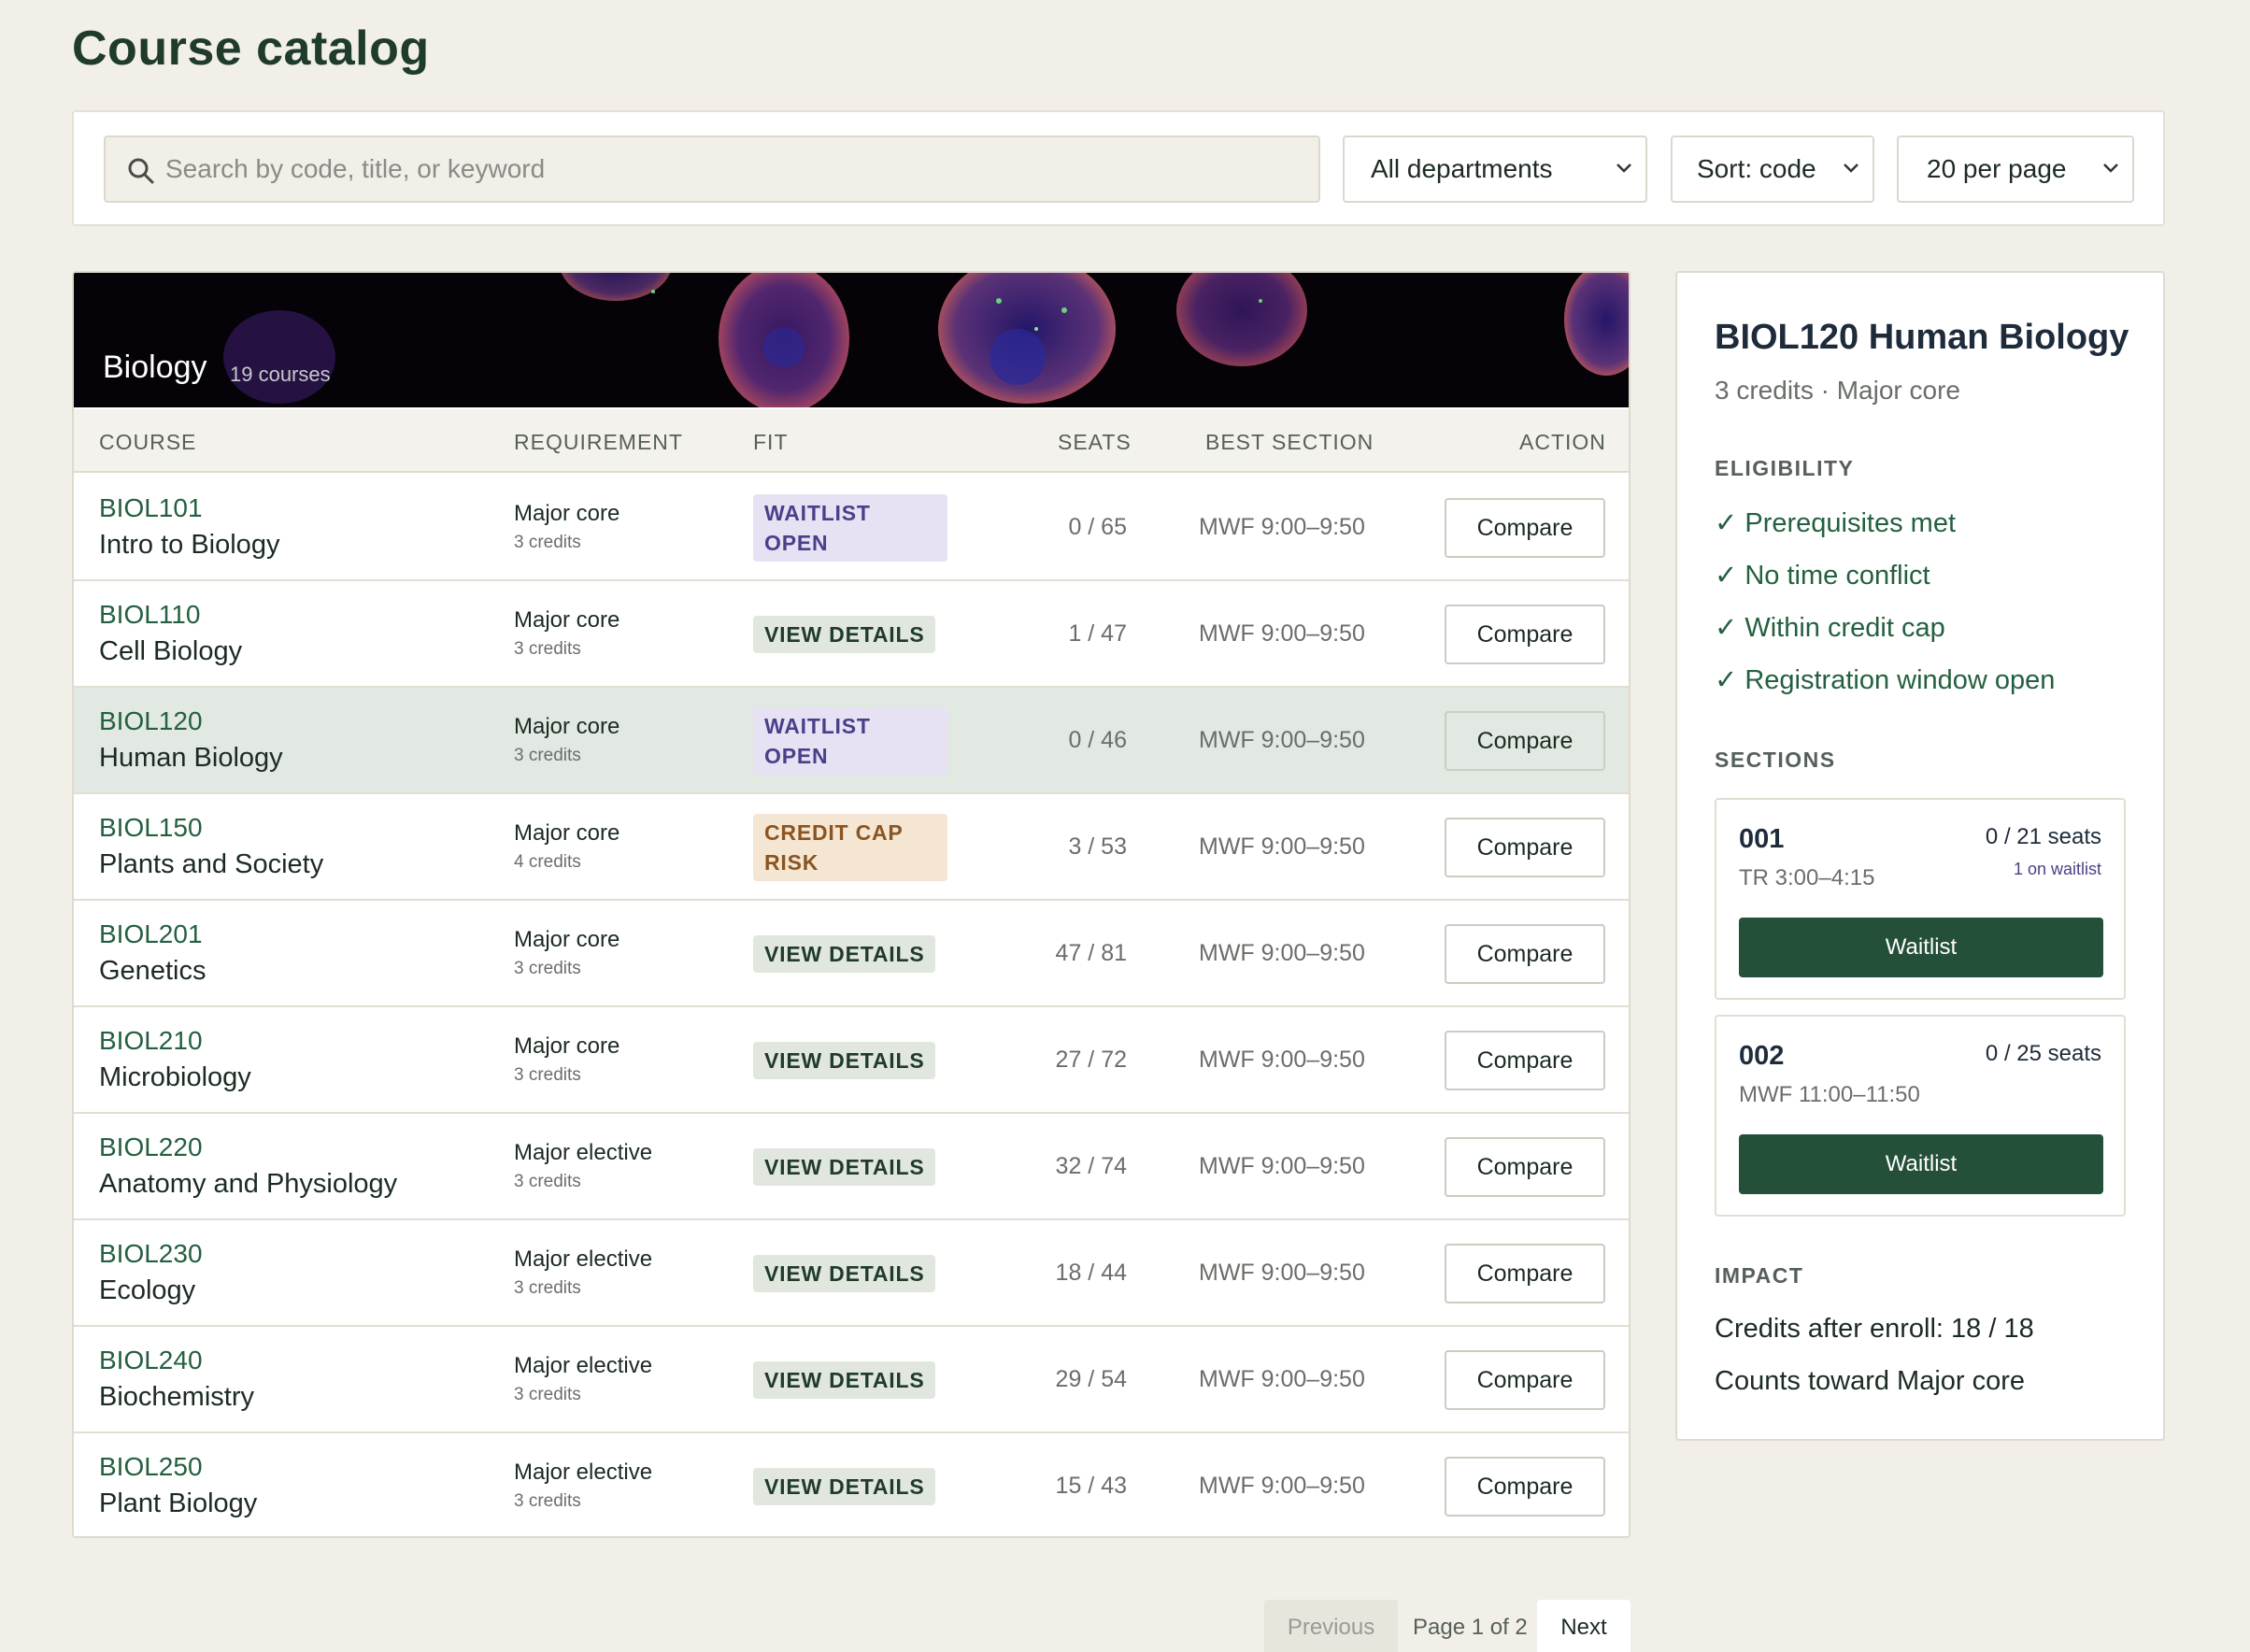  I want to click on course-title: Biochemistry, so click(176, 1397).